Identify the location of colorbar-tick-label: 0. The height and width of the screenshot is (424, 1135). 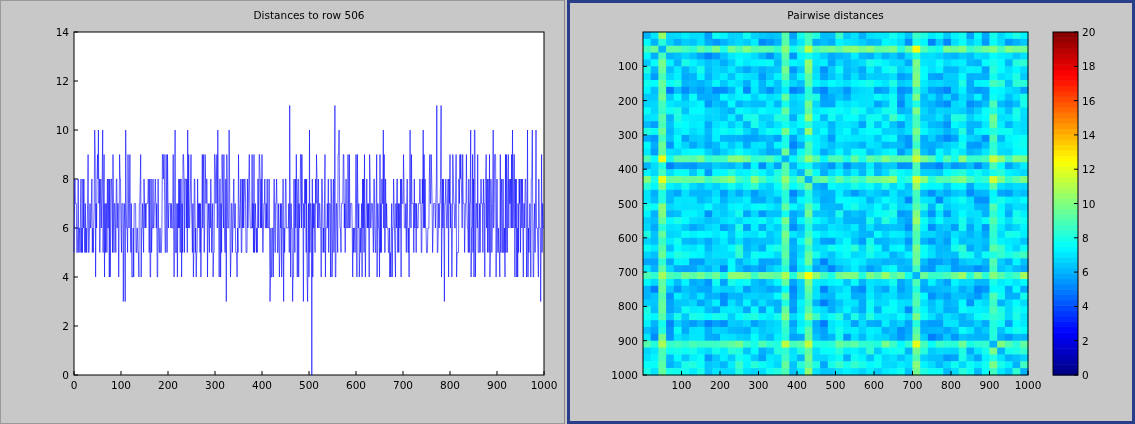
(1085, 375).